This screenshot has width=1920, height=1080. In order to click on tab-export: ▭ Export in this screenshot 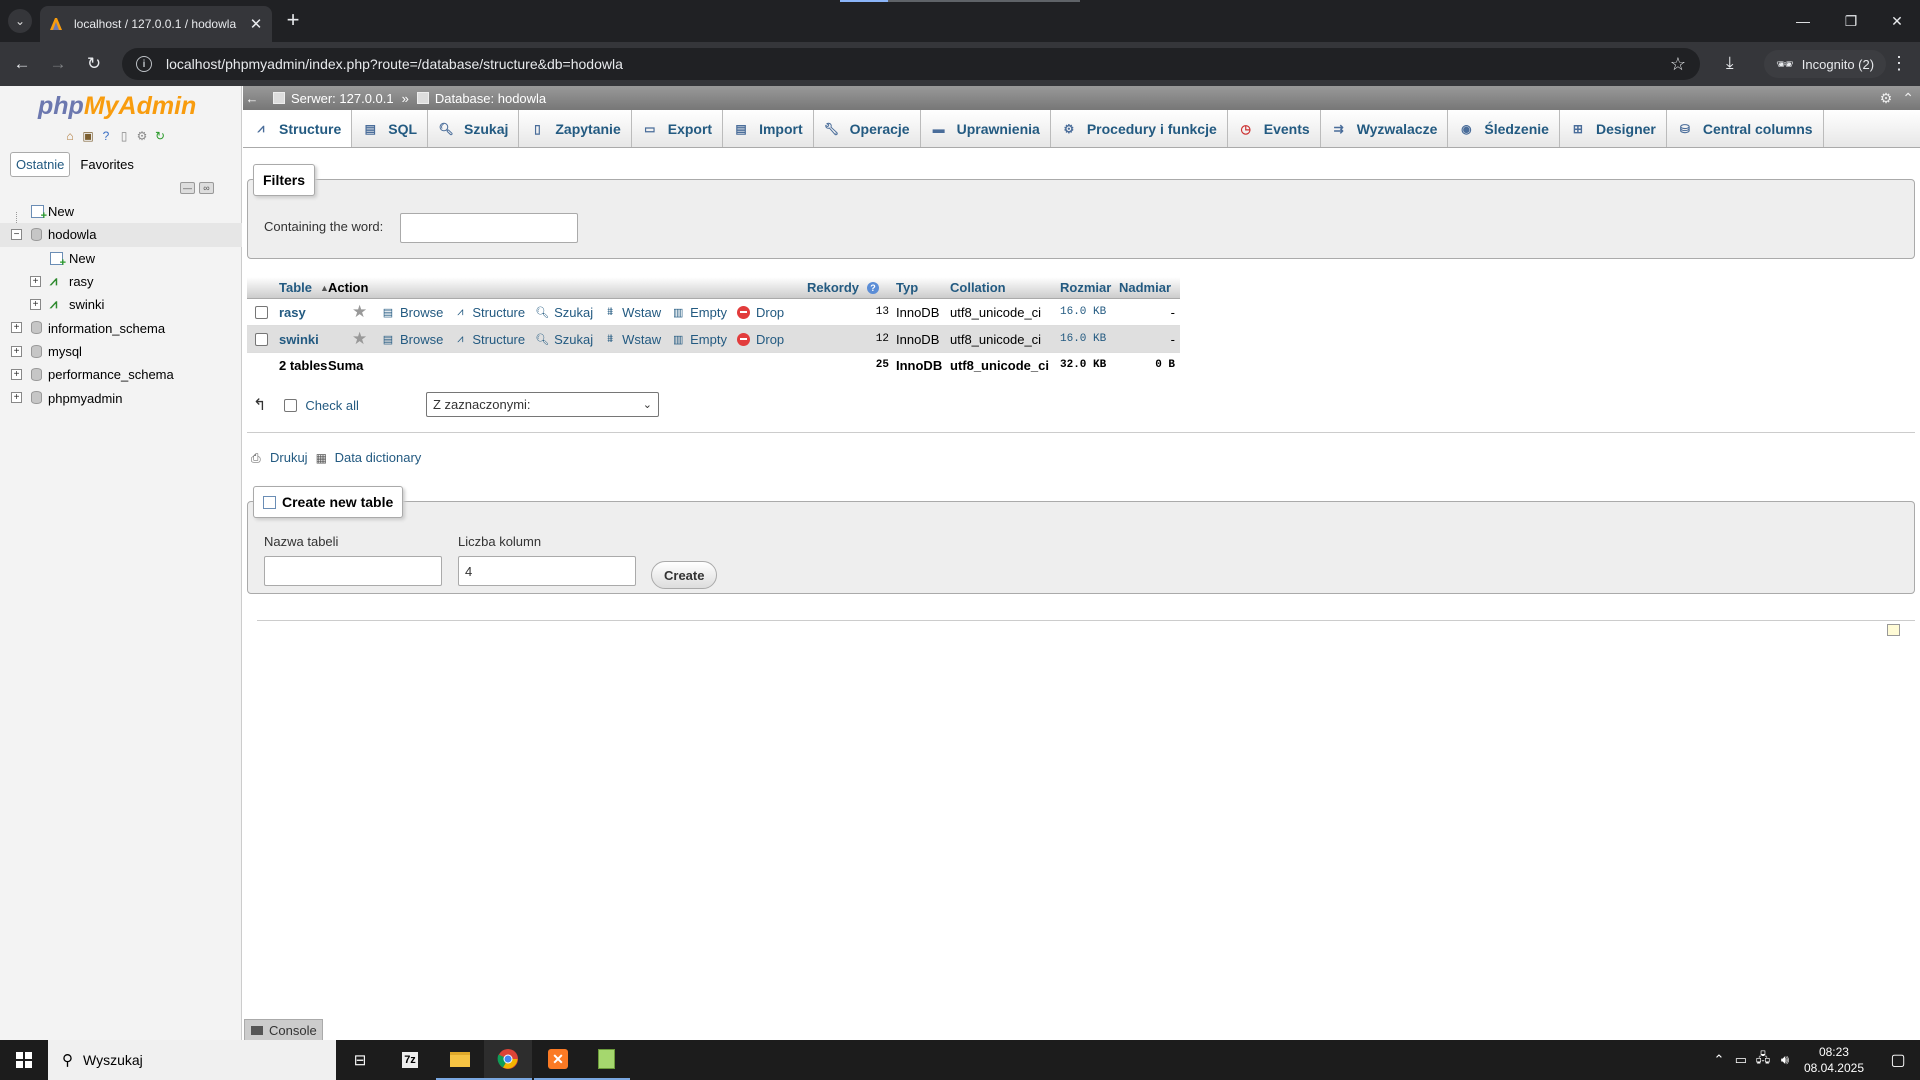, I will do `click(678, 128)`.